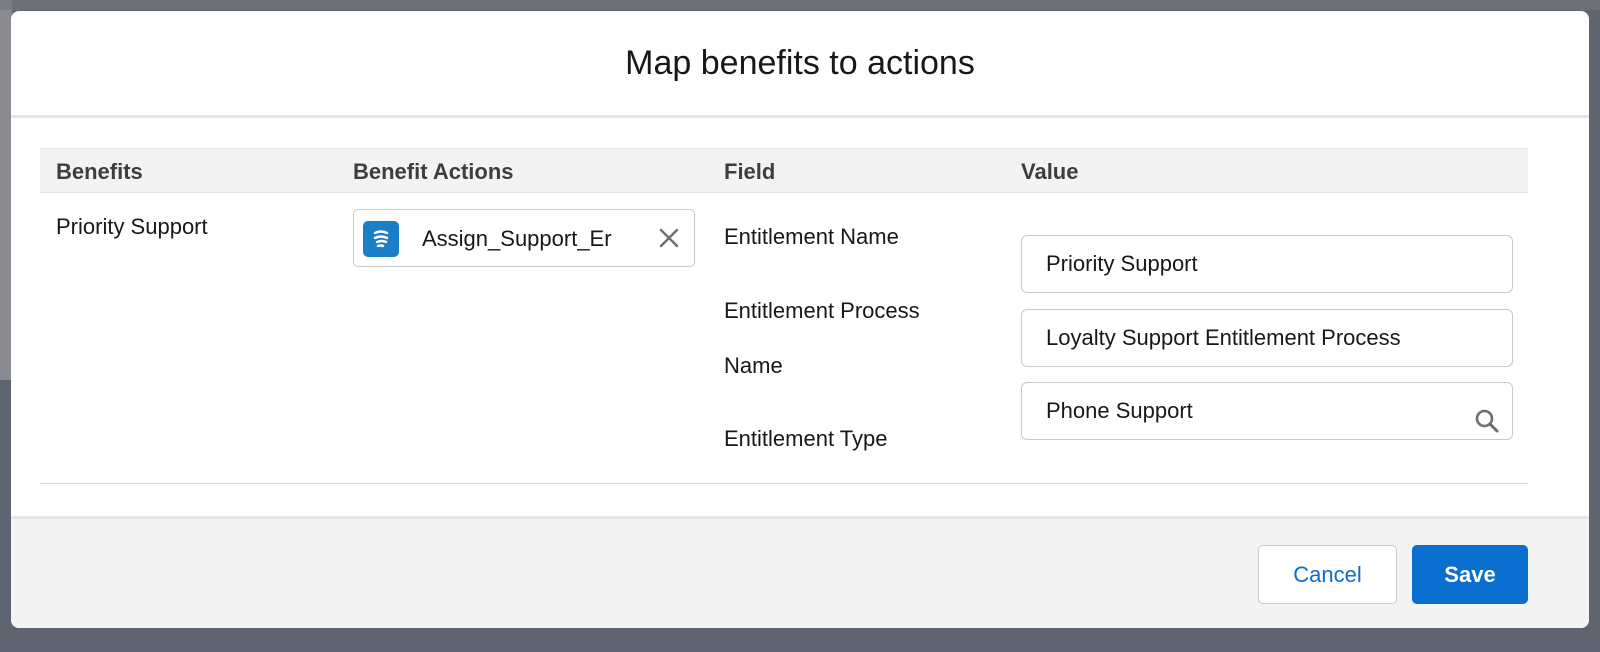  Describe the element at coordinates (822, 310) in the screenshot. I see `field-label-entitlement-process-line1: Entitlement Process` at that location.